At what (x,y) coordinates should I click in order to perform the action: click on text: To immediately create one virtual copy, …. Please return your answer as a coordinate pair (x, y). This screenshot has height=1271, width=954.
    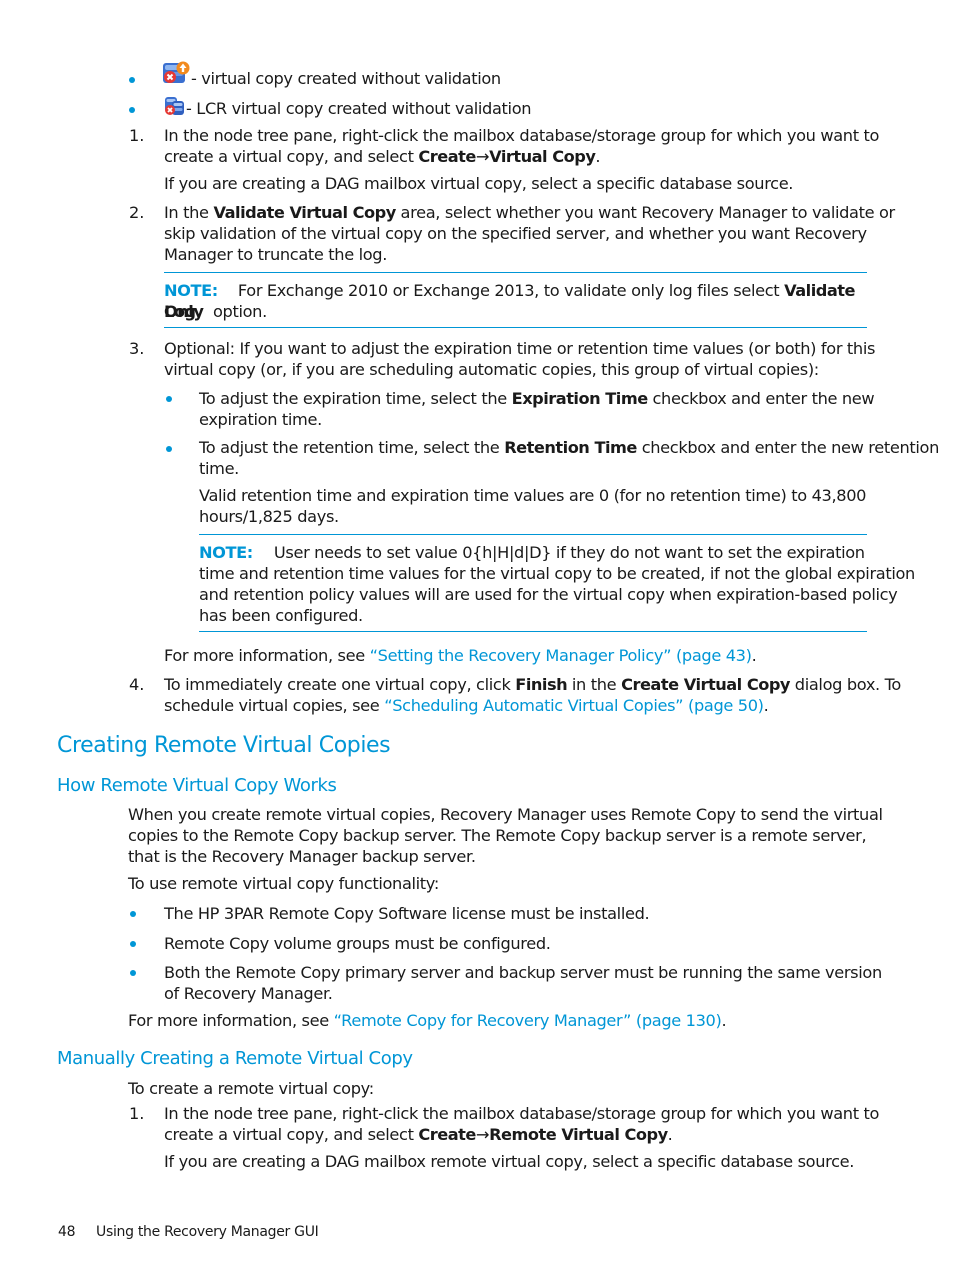
    Looking at the image, I should click on (340, 684).